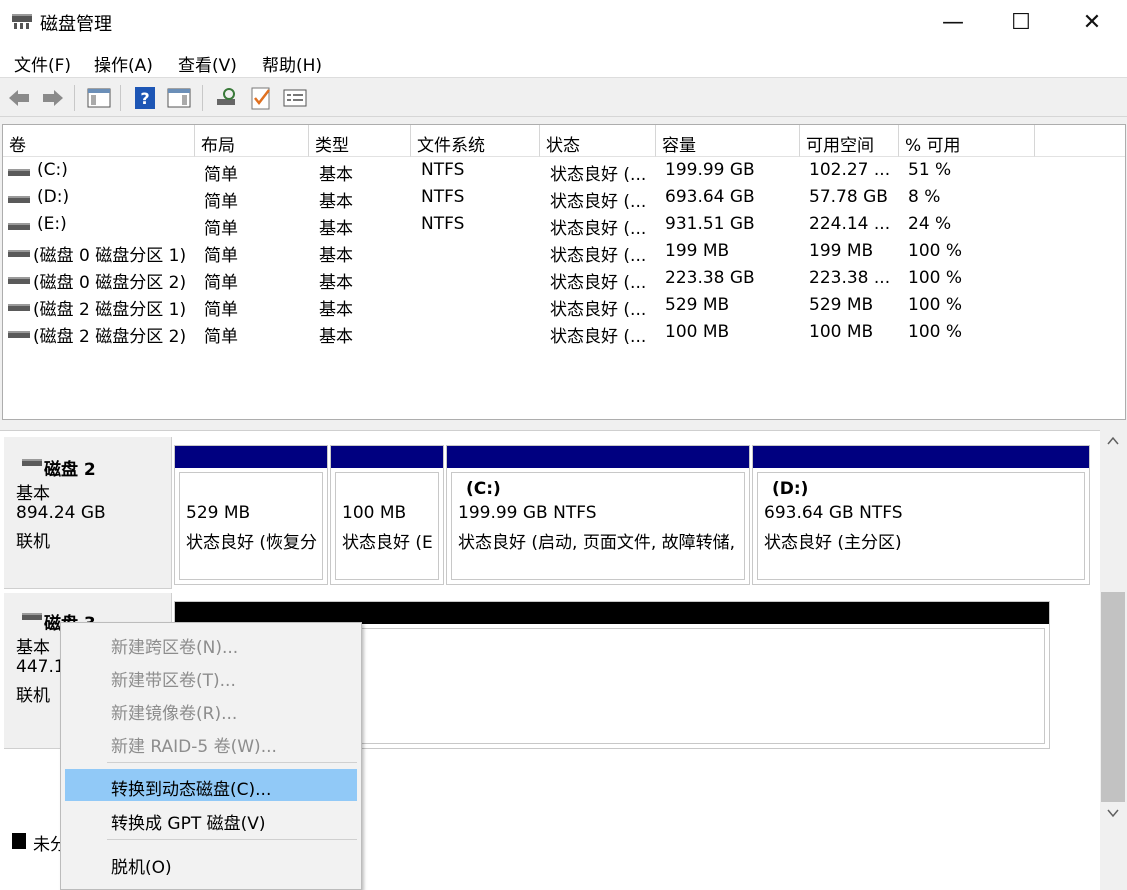  What do you see at coordinates (19, 98) in the screenshot?
I see `back-icon` at bounding box center [19, 98].